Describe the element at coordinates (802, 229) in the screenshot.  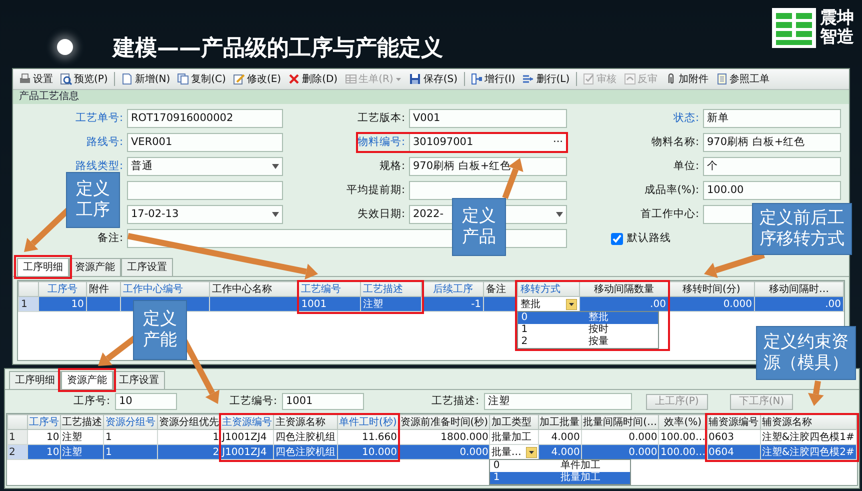
I see `callout-tooltip: 定义前后工序移转方式` at that location.